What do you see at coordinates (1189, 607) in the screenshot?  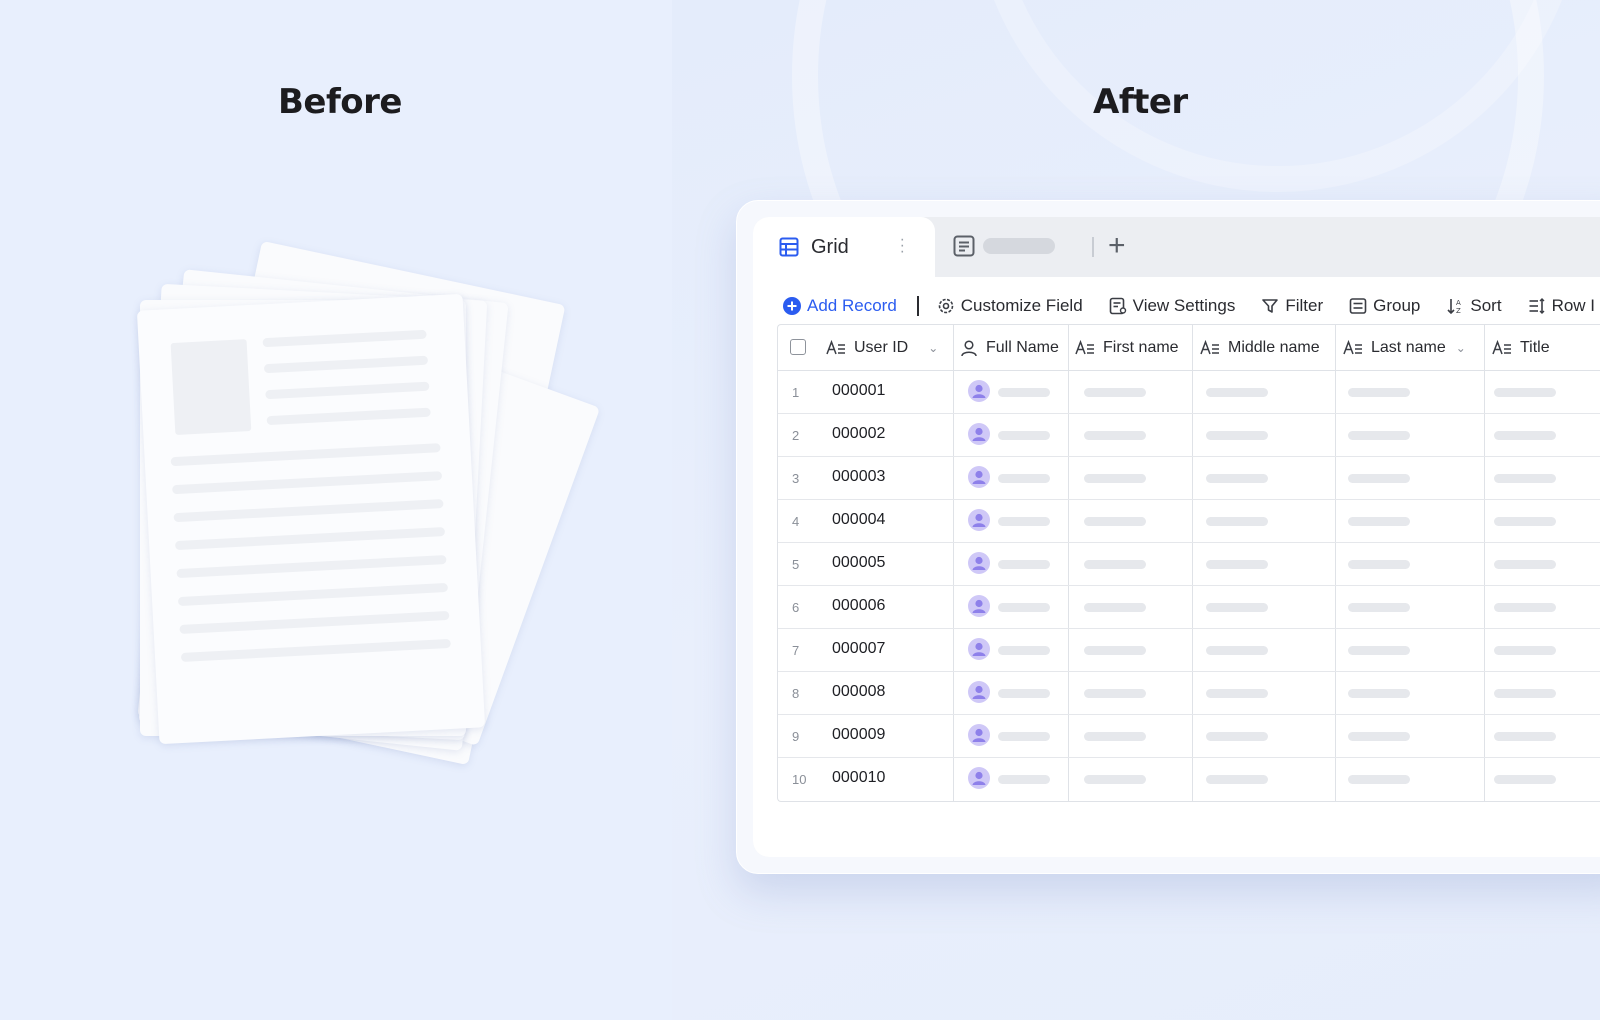 I see `table-row: 6 000006` at bounding box center [1189, 607].